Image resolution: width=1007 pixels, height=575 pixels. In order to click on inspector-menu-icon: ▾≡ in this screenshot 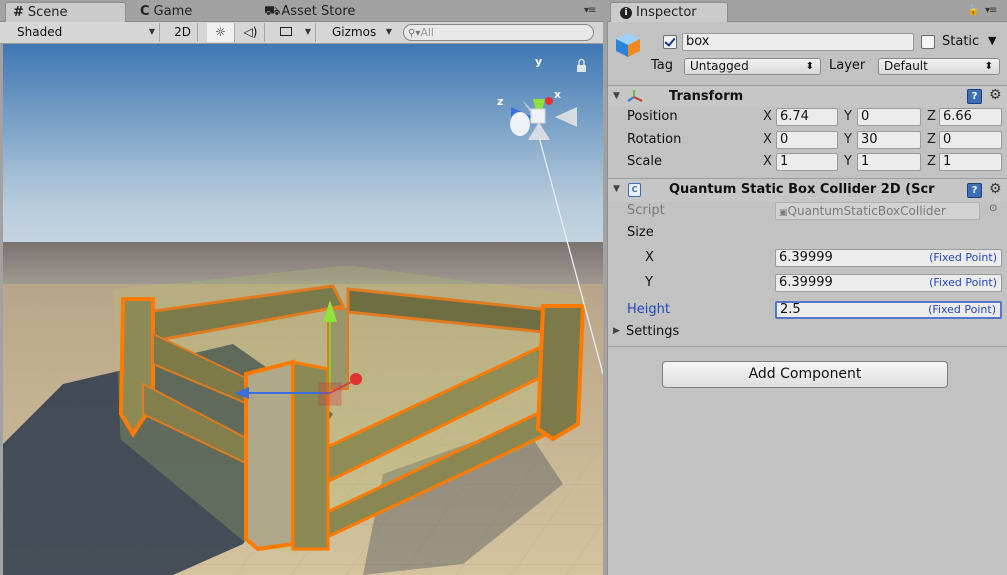, I will do `click(991, 10)`.